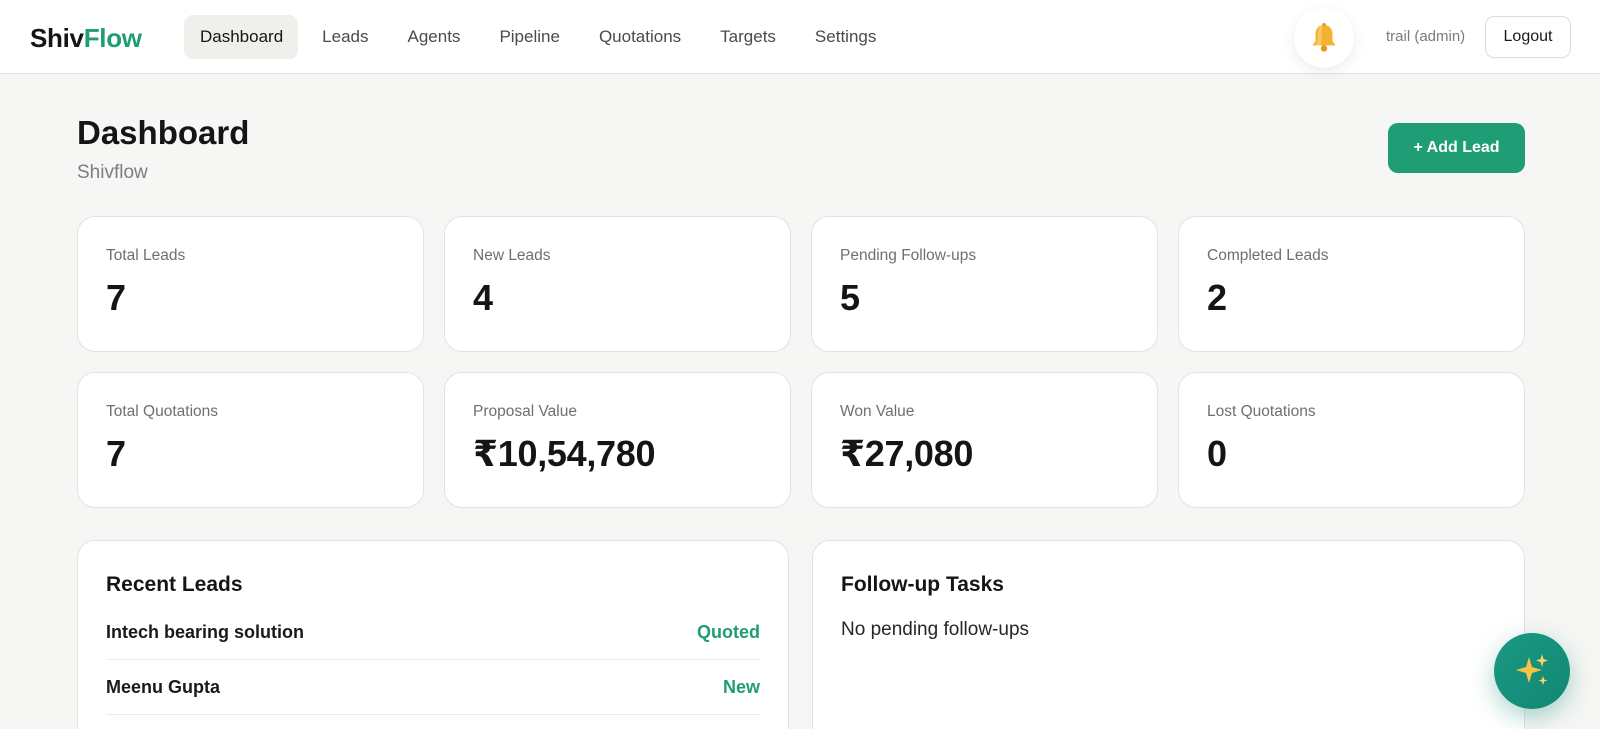 The height and width of the screenshot is (729, 1600). I want to click on stat-card-pending-followups: Pending Follow-ups 5, so click(984, 284).